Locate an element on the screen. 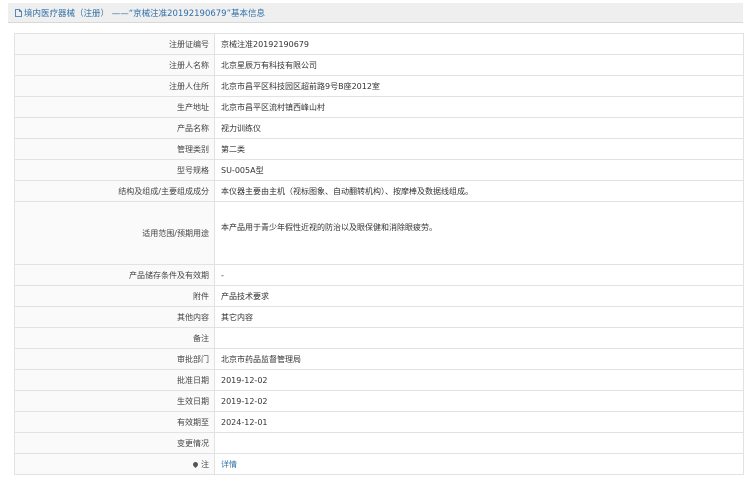 This screenshot has width=753, height=486. row-label: 附件 is located at coordinates (114, 296).